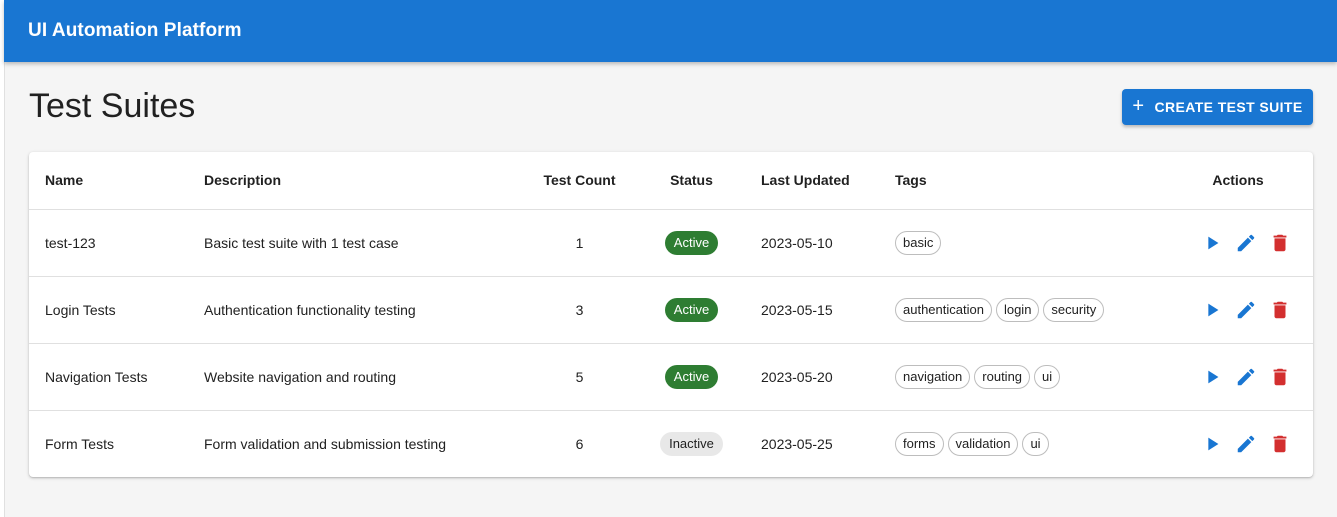 Image resolution: width=1337 pixels, height=517 pixels. What do you see at coordinates (812, 377) in the screenshot?
I see `cell-last-updated: 2023-05-20` at bounding box center [812, 377].